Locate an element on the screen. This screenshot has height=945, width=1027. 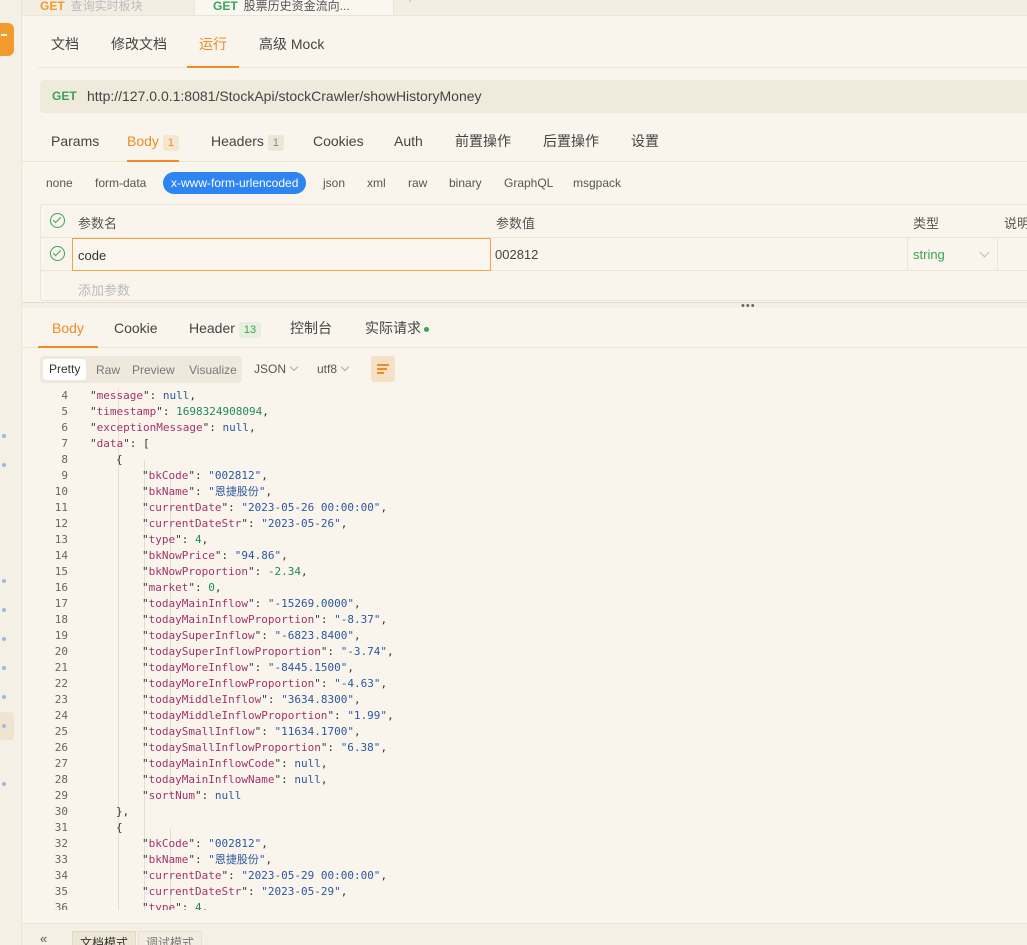
body-type-graphql: GraphQL is located at coordinates (528, 183).